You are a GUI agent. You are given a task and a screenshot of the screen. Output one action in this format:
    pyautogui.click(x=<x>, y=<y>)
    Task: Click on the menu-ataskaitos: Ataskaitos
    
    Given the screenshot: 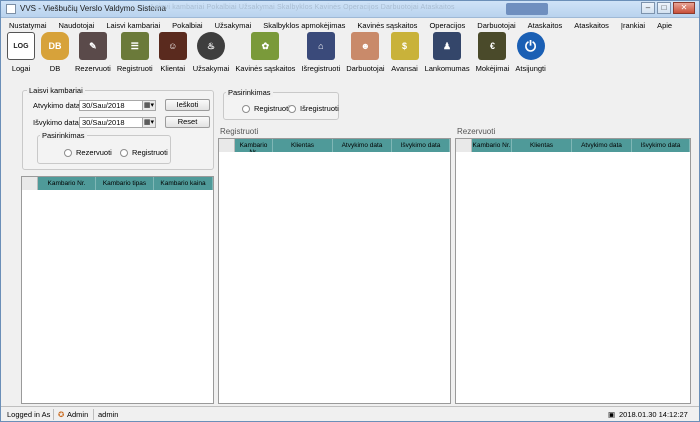 What is the action you would take?
    pyautogui.click(x=545, y=25)
    